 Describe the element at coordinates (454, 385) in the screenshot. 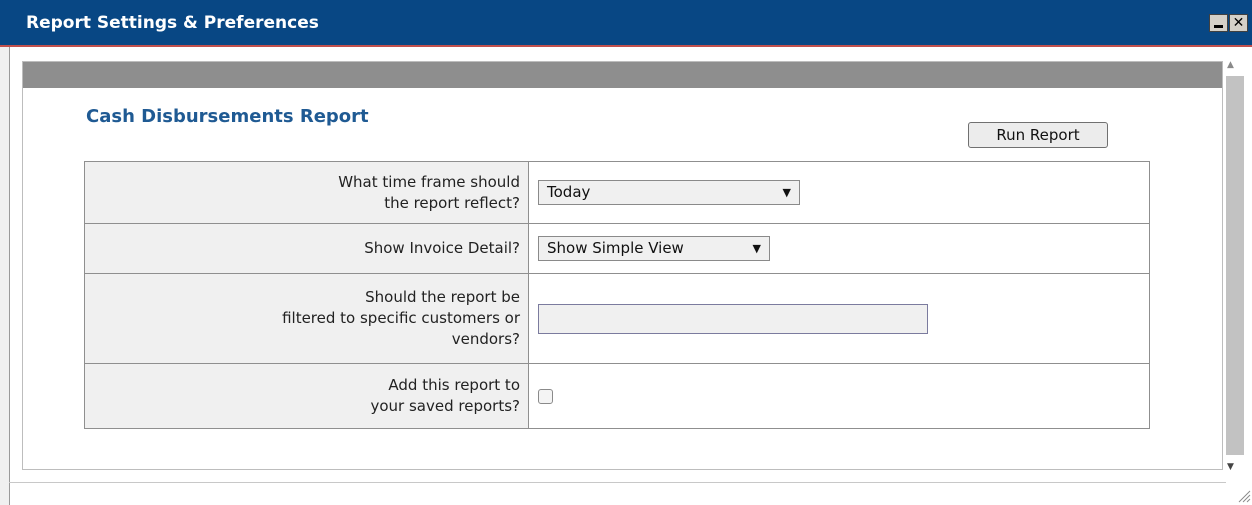

I see `saved-reports-label-line1: Add this report to` at that location.